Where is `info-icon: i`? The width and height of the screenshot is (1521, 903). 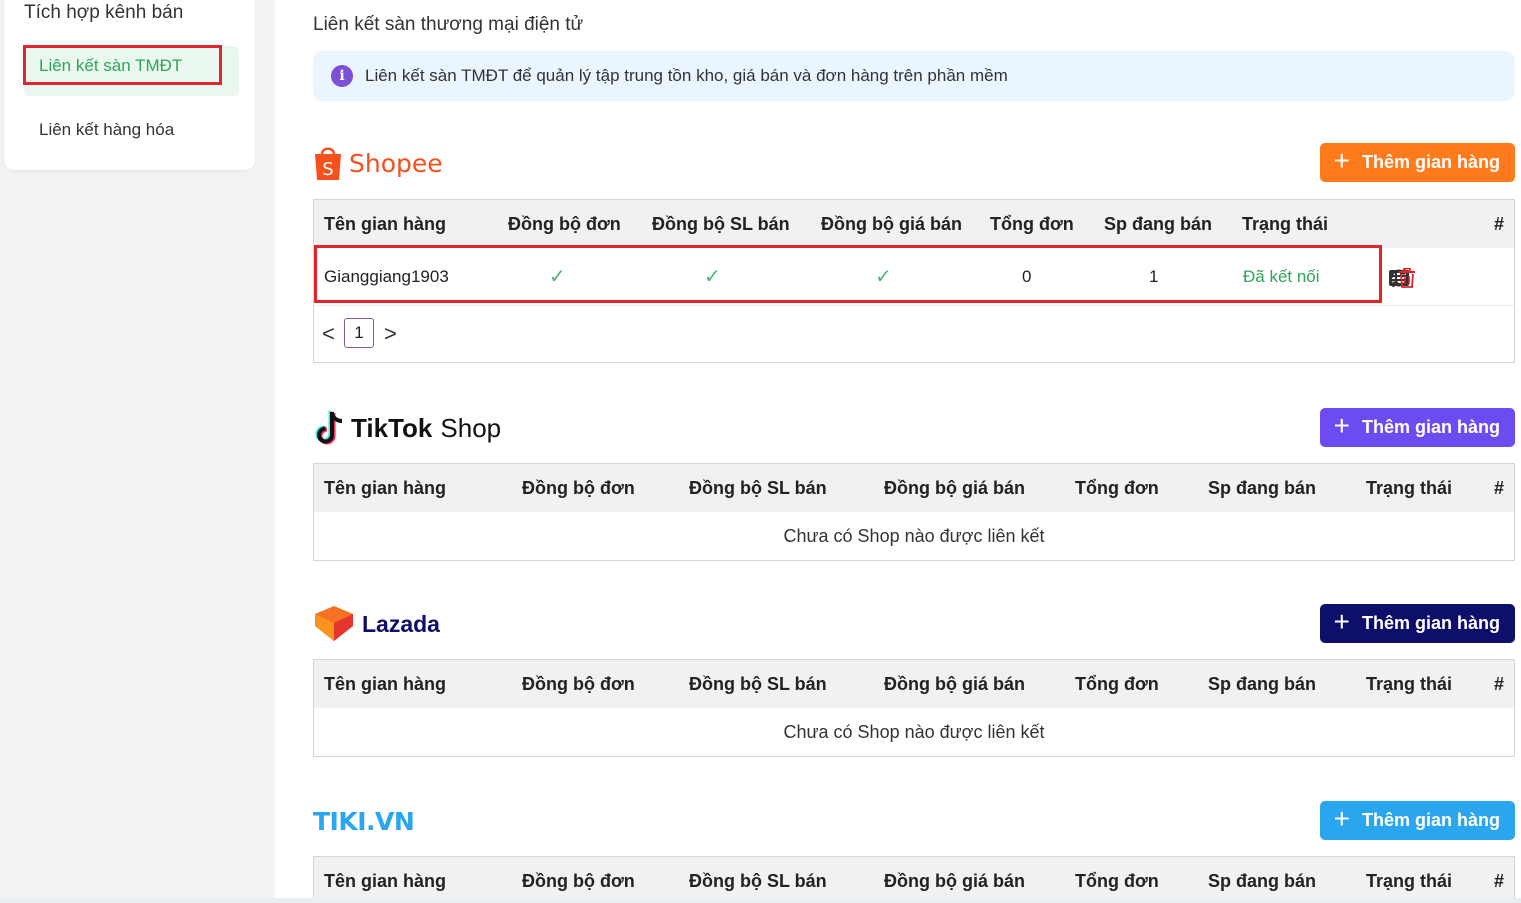
info-icon: i is located at coordinates (342, 76).